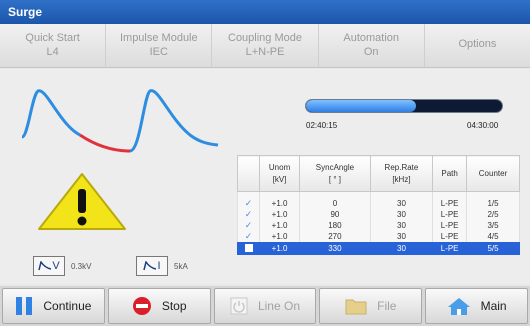  Describe the element at coordinates (142, 306) in the screenshot. I see `stop-icon` at that location.